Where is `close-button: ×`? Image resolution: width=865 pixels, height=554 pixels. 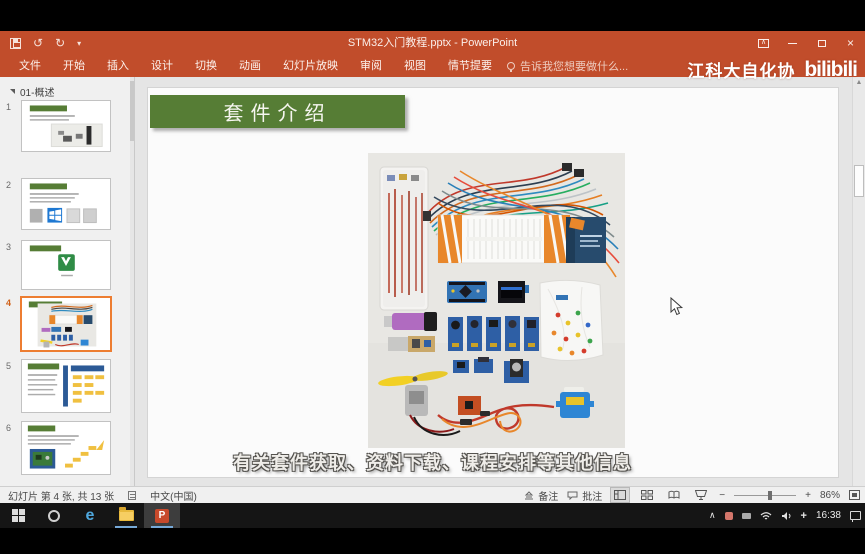
close-button: × is located at coordinates (850, 43).